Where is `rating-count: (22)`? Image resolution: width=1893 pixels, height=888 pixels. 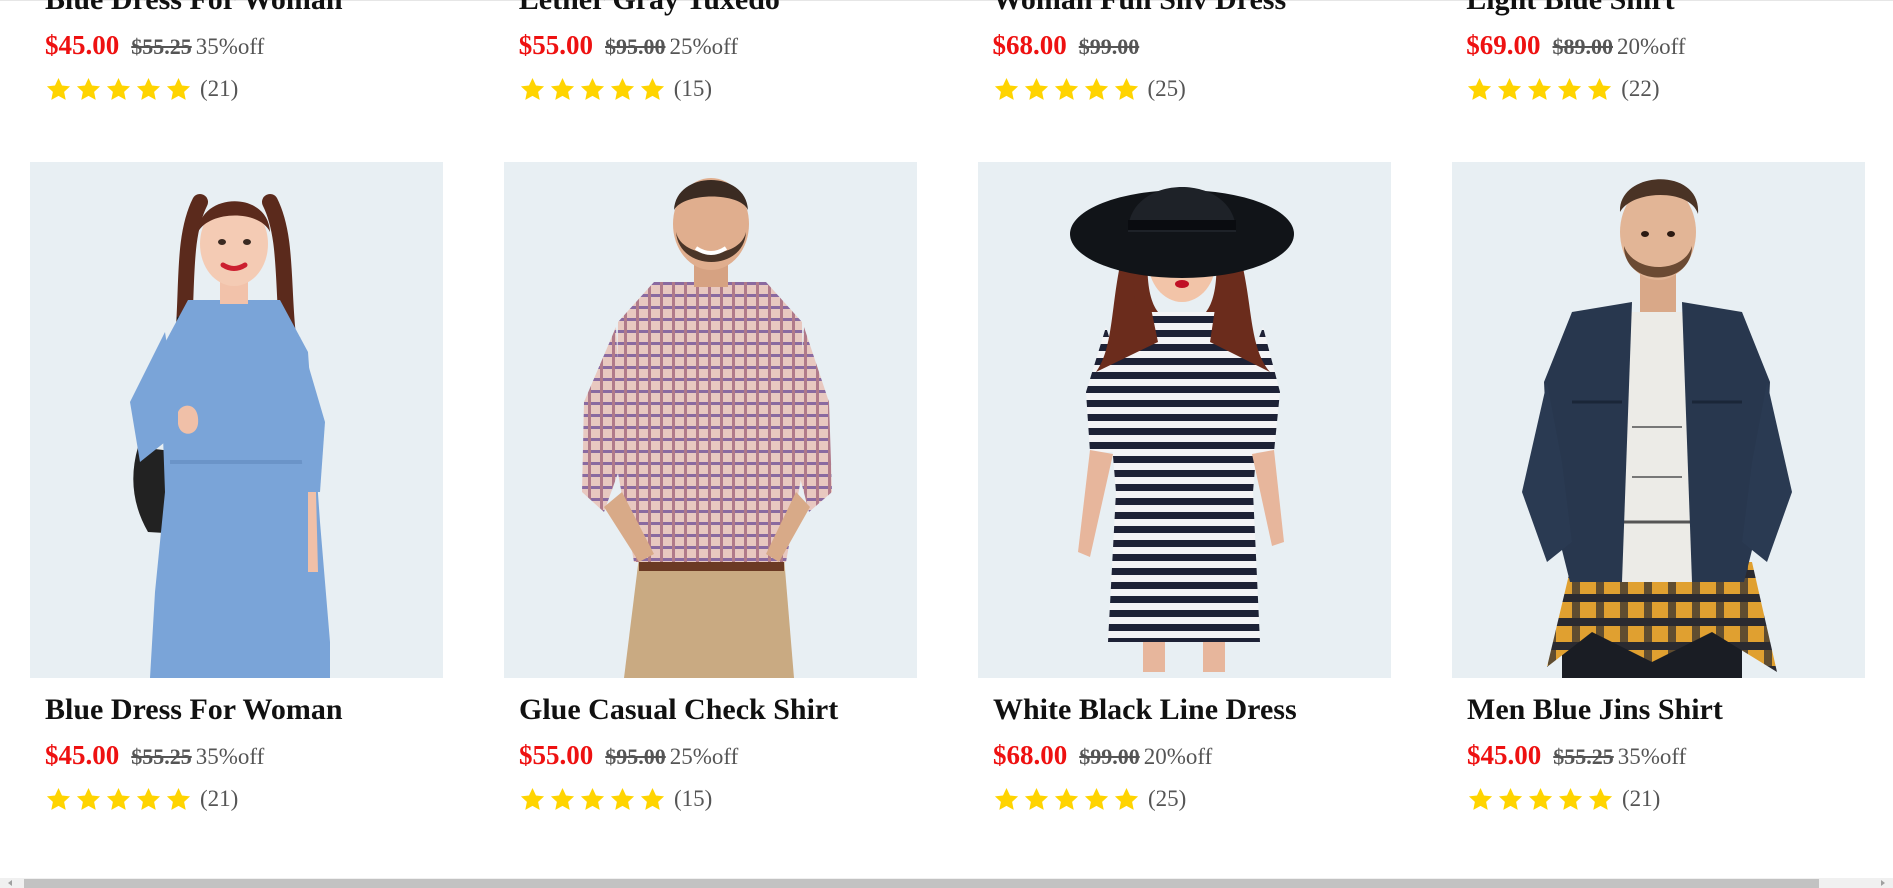 rating-count: (22) is located at coordinates (1640, 88).